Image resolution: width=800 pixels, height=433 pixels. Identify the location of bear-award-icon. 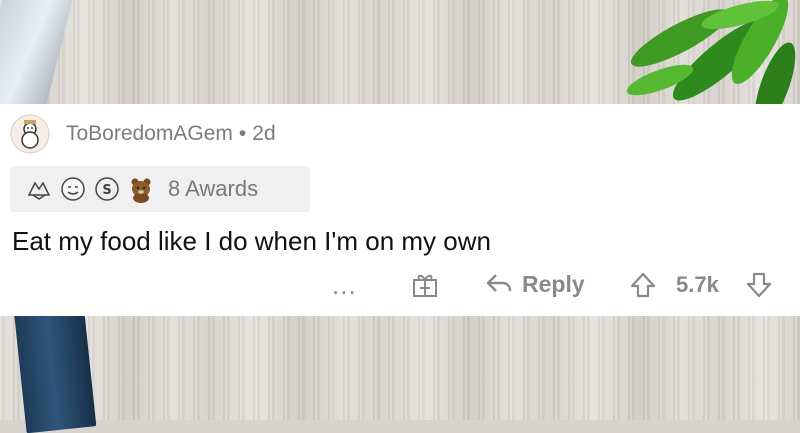
(141, 189).